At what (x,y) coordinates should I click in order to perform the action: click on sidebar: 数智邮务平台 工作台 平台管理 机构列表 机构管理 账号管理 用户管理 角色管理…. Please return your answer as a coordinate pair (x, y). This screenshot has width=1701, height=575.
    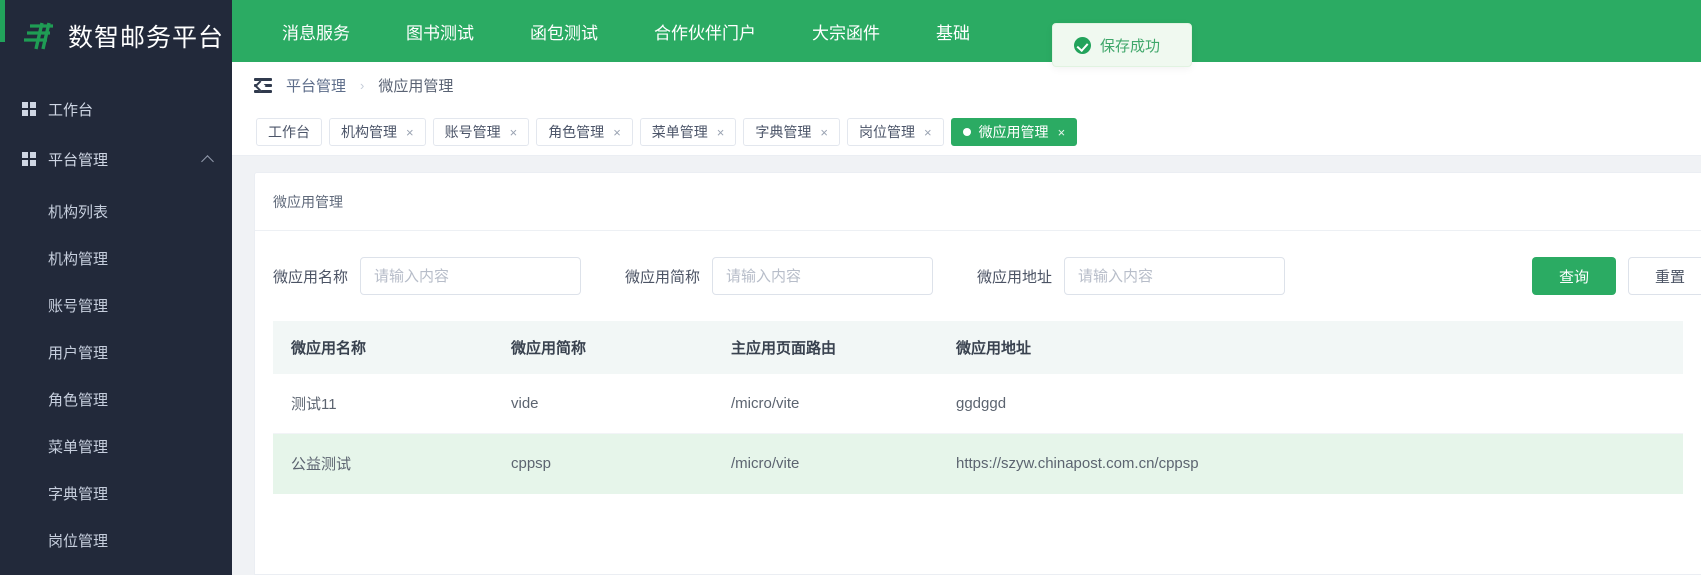
    Looking at the image, I should click on (116, 287).